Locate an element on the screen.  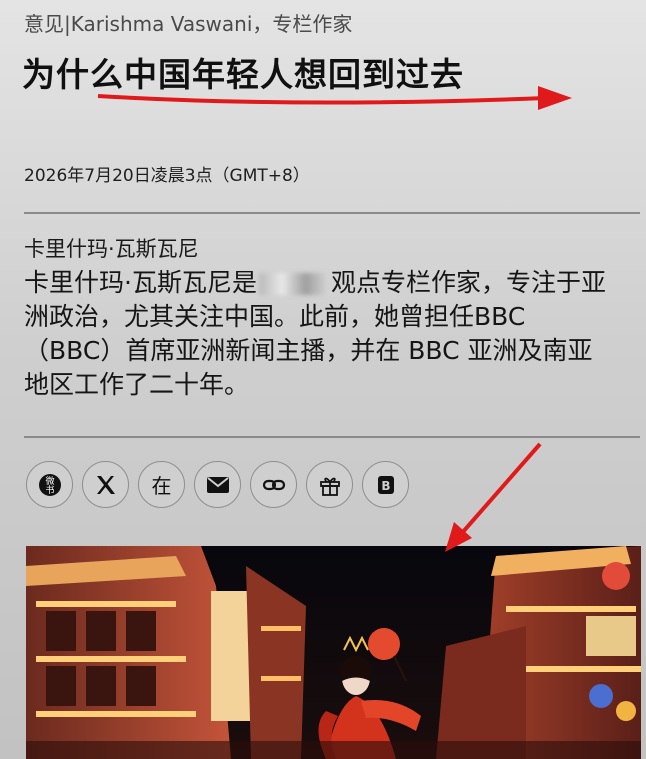
svg-text: 书 is located at coordinates (49, 490).